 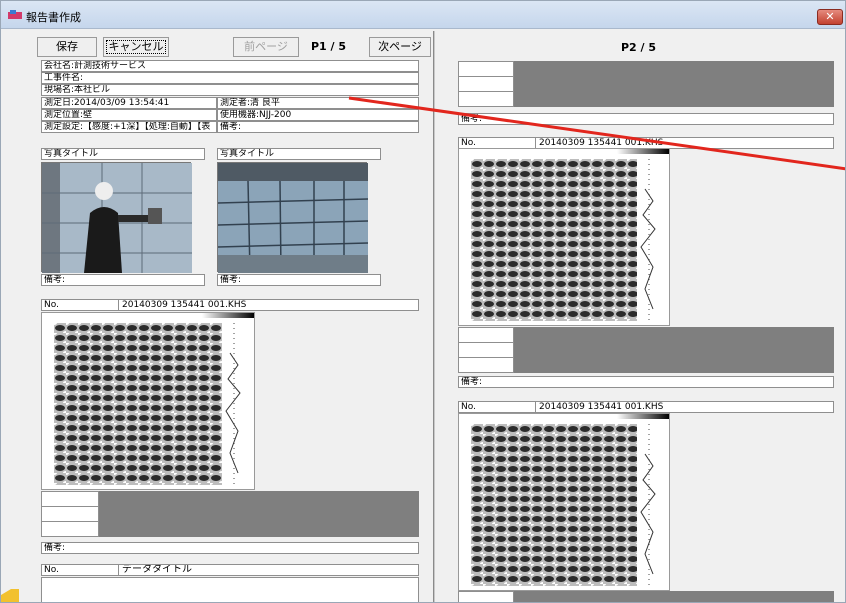 What do you see at coordinates (10, 595) in the screenshot?
I see `corner-marker-icon` at bounding box center [10, 595].